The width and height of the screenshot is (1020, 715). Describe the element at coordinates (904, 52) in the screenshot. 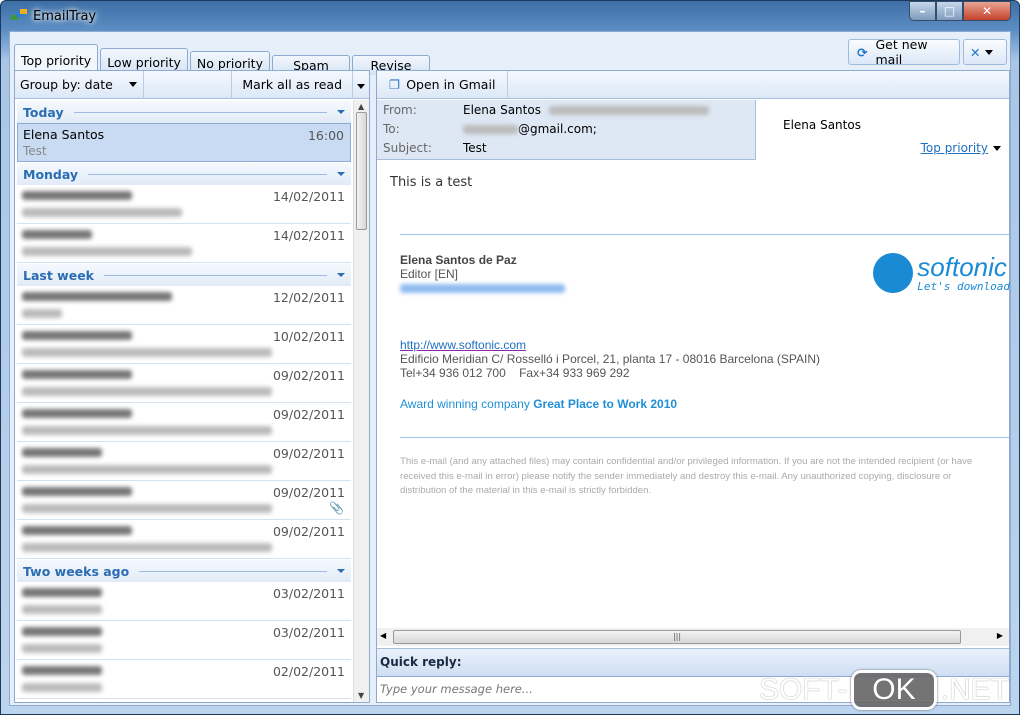

I see `get-new-mail-button: ⟳ Get new mail` at that location.